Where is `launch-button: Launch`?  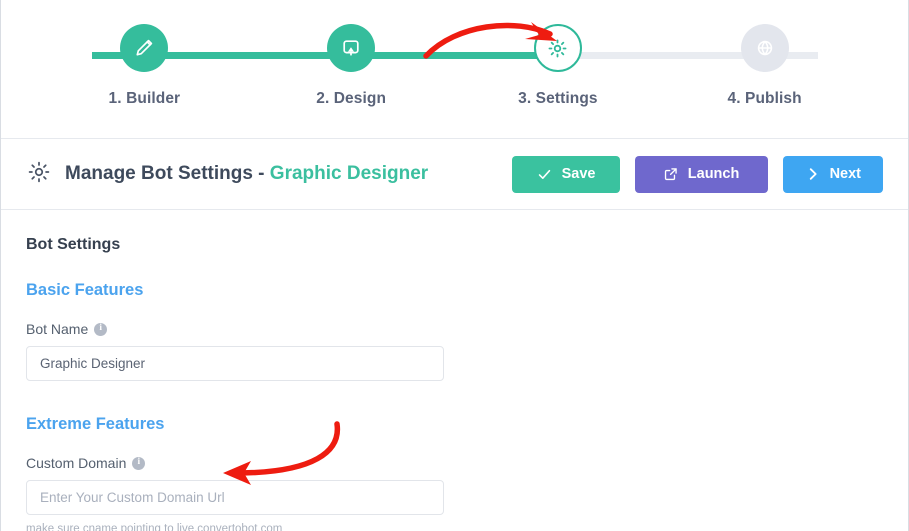 launch-button: Launch is located at coordinates (701, 174).